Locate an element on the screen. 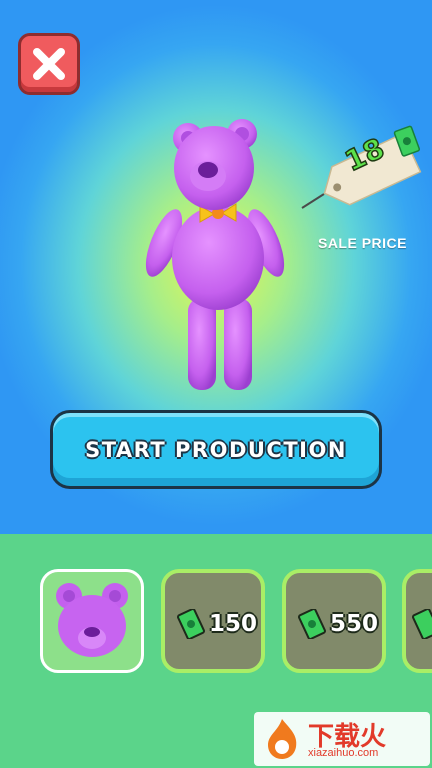  product-slot-550: 550 is located at coordinates (334, 621).